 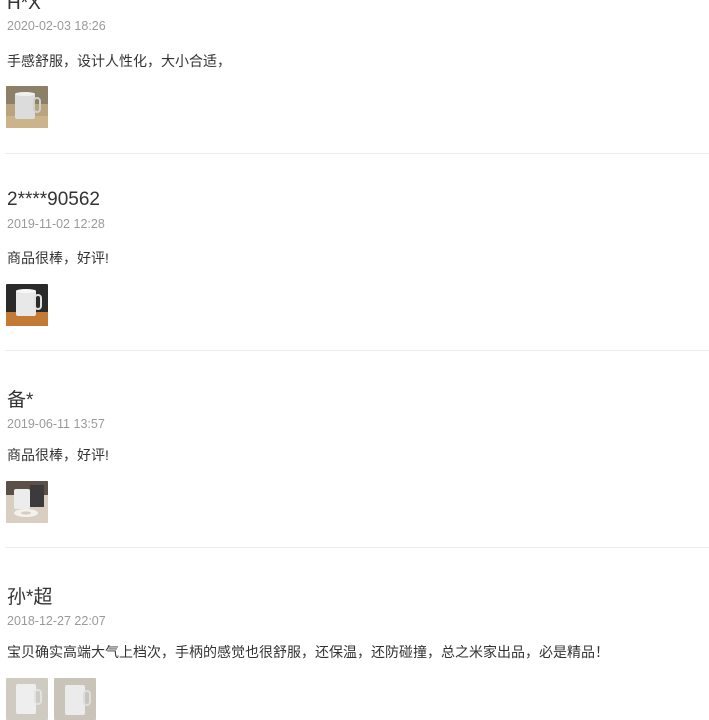 I want to click on review-date: 2020-02-03 18:26, so click(x=56, y=26).